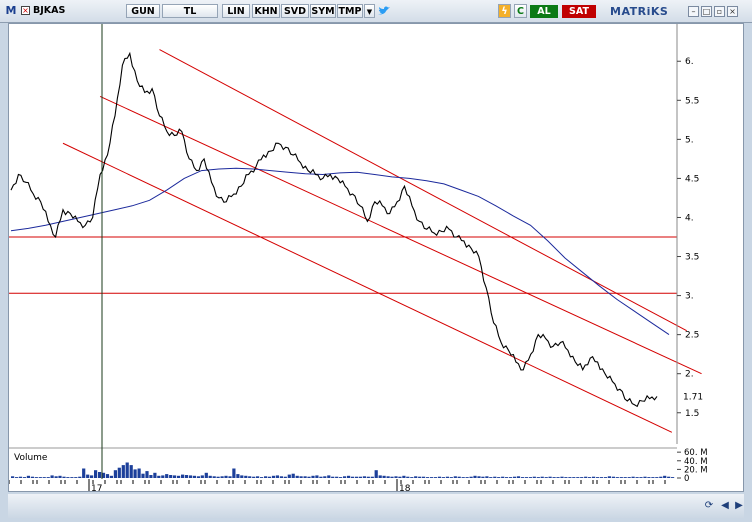 The width and height of the screenshot is (752, 522). What do you see at coordinates (295, 11) in the screenshot?
I see `svd-button: SVD` at bounding box center [295, 11].